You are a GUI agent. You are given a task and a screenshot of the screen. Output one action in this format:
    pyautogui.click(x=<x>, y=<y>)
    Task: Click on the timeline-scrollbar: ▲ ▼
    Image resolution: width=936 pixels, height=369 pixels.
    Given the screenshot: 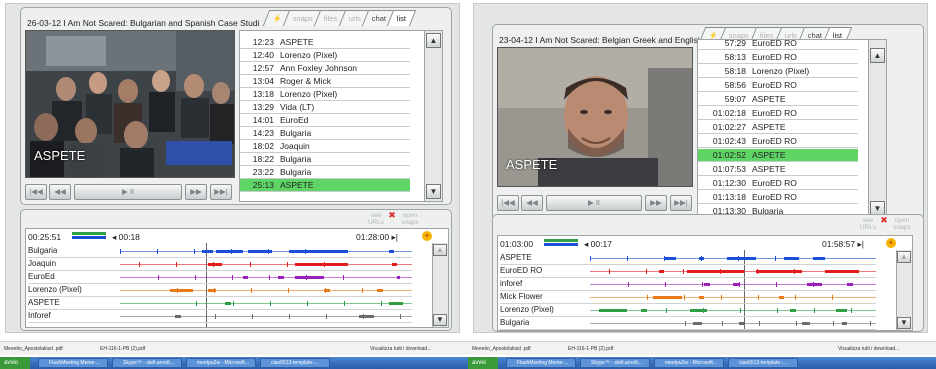 What is the action you would take?
    pyautogui.click(x=440, y=285)
    